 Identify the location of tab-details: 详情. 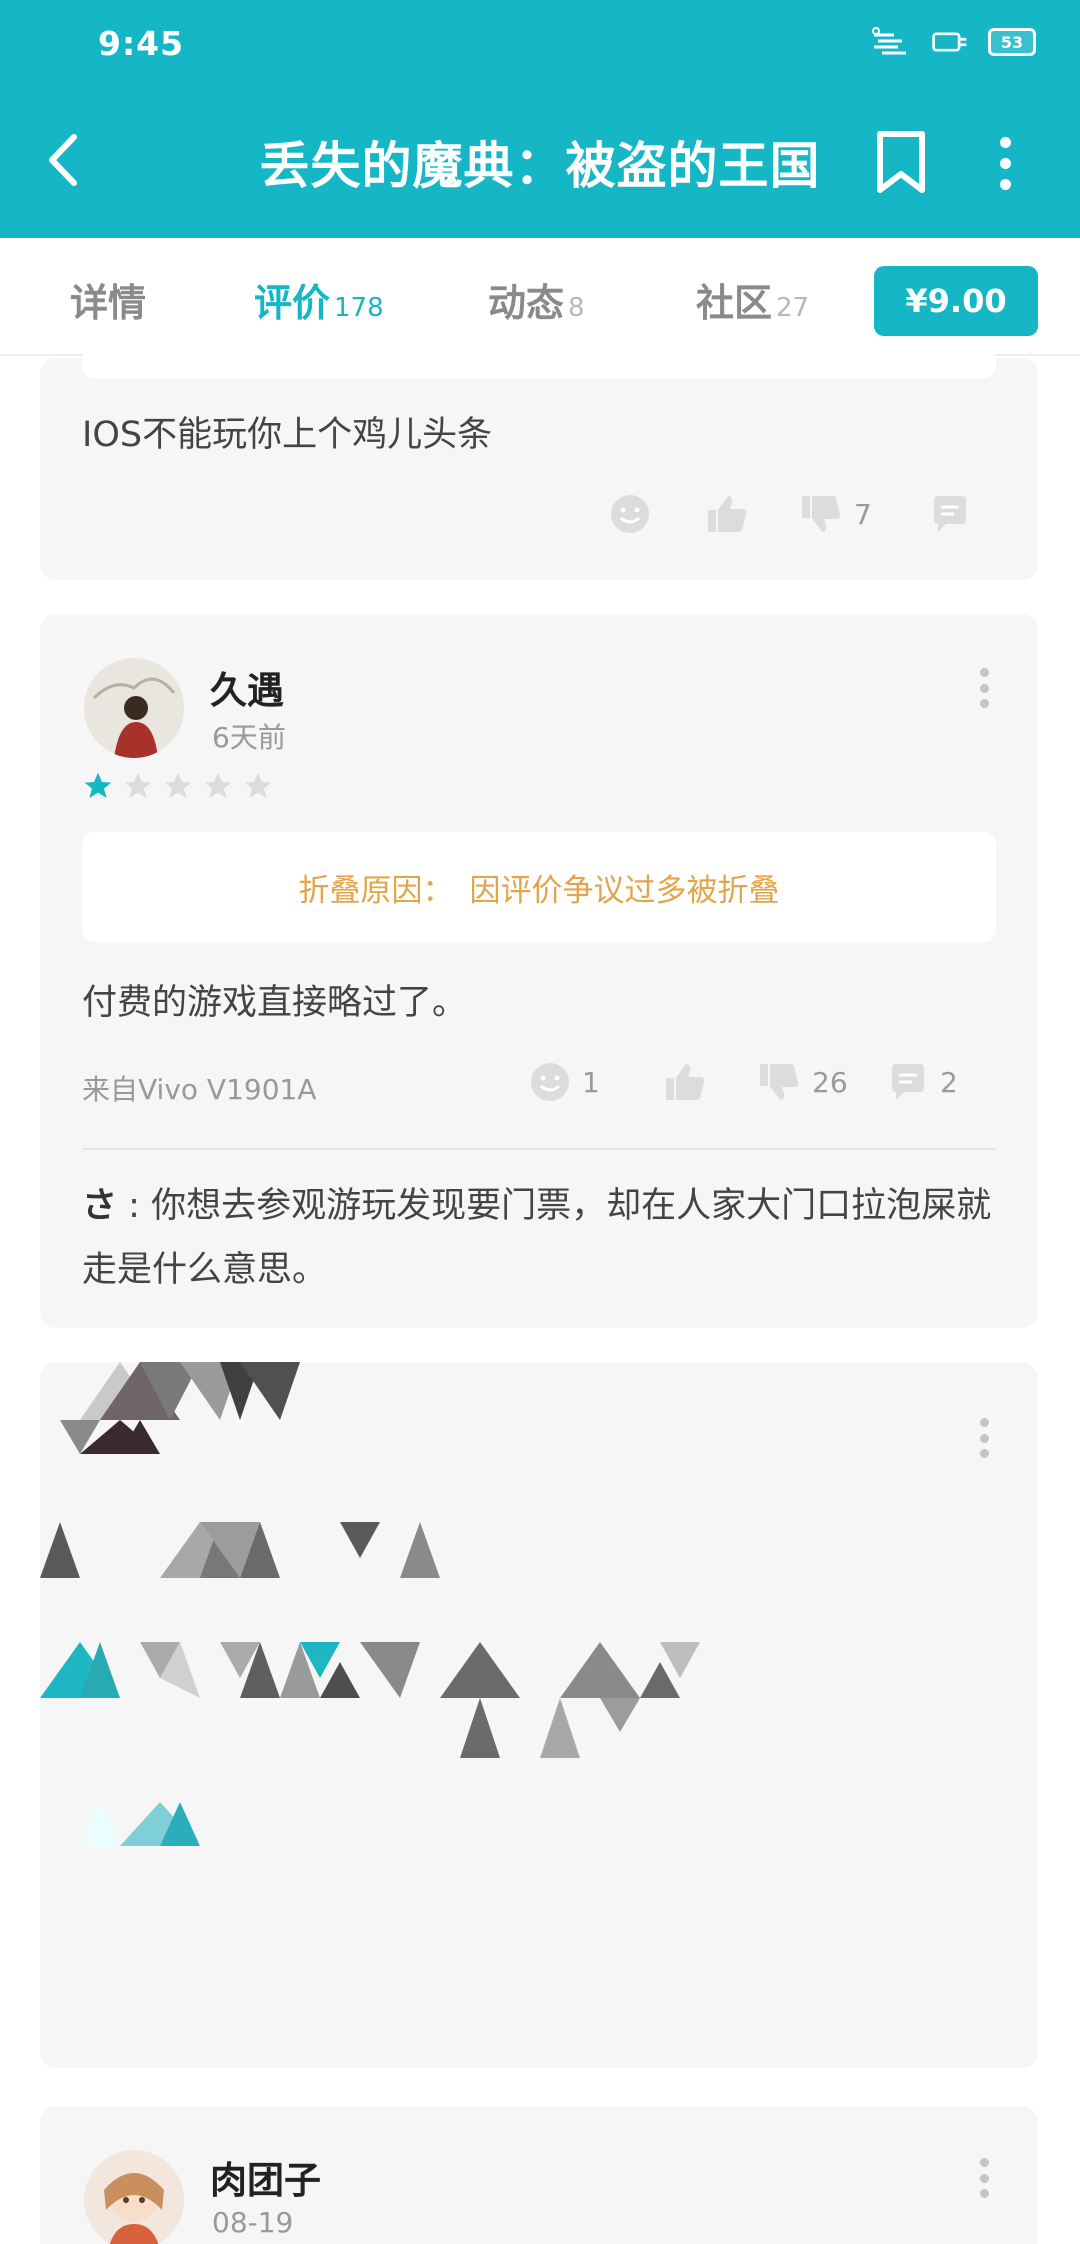
(108, 299).